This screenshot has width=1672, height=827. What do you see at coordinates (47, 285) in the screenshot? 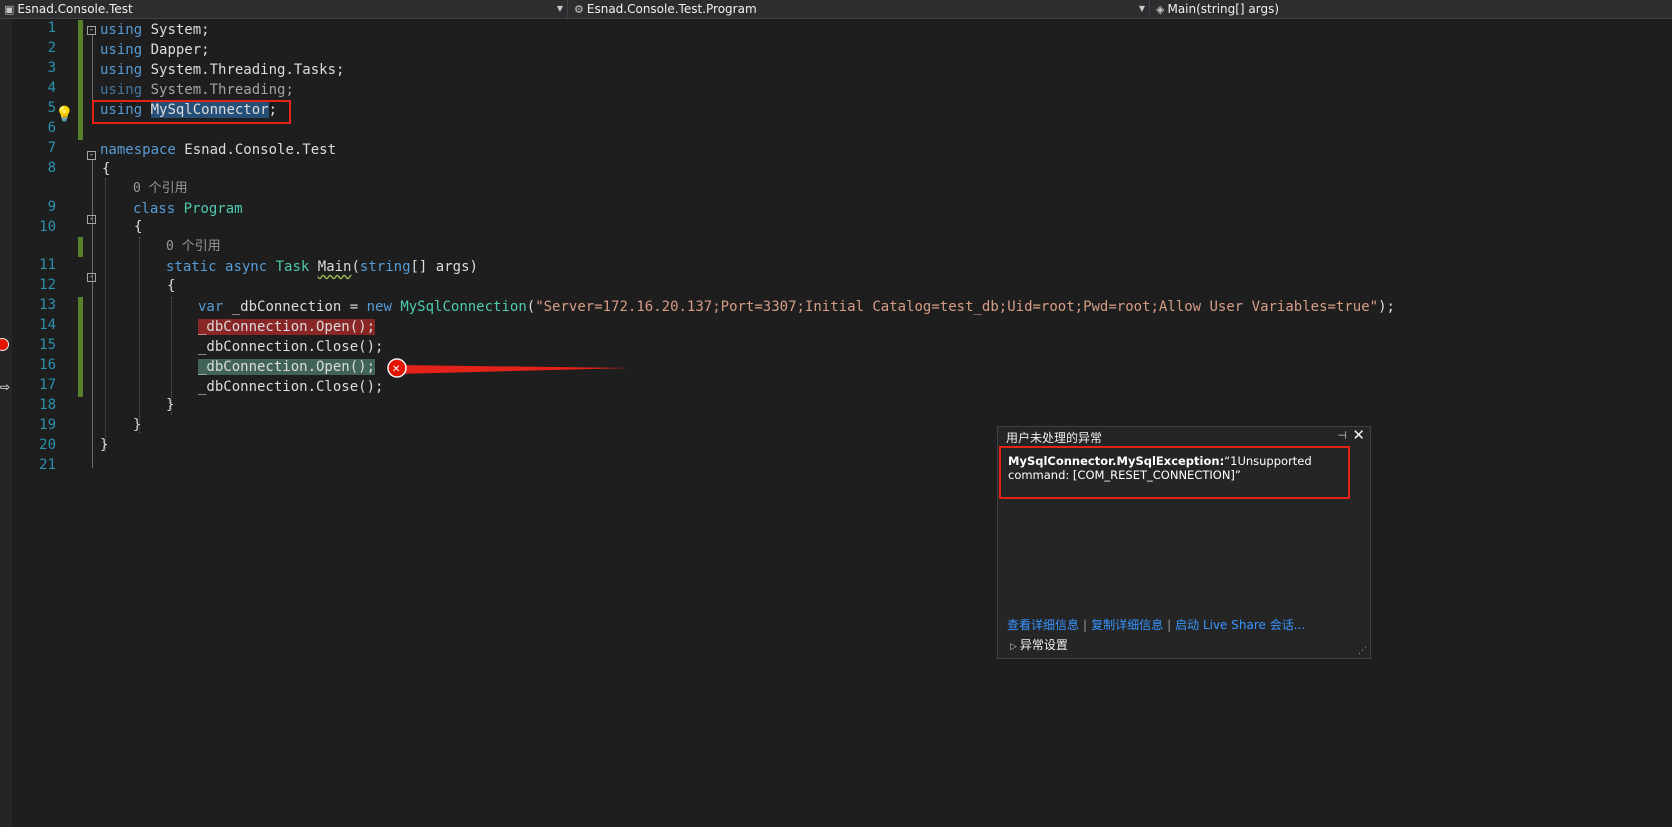
I see `line-number: 12` at bounding box center [47, 285].